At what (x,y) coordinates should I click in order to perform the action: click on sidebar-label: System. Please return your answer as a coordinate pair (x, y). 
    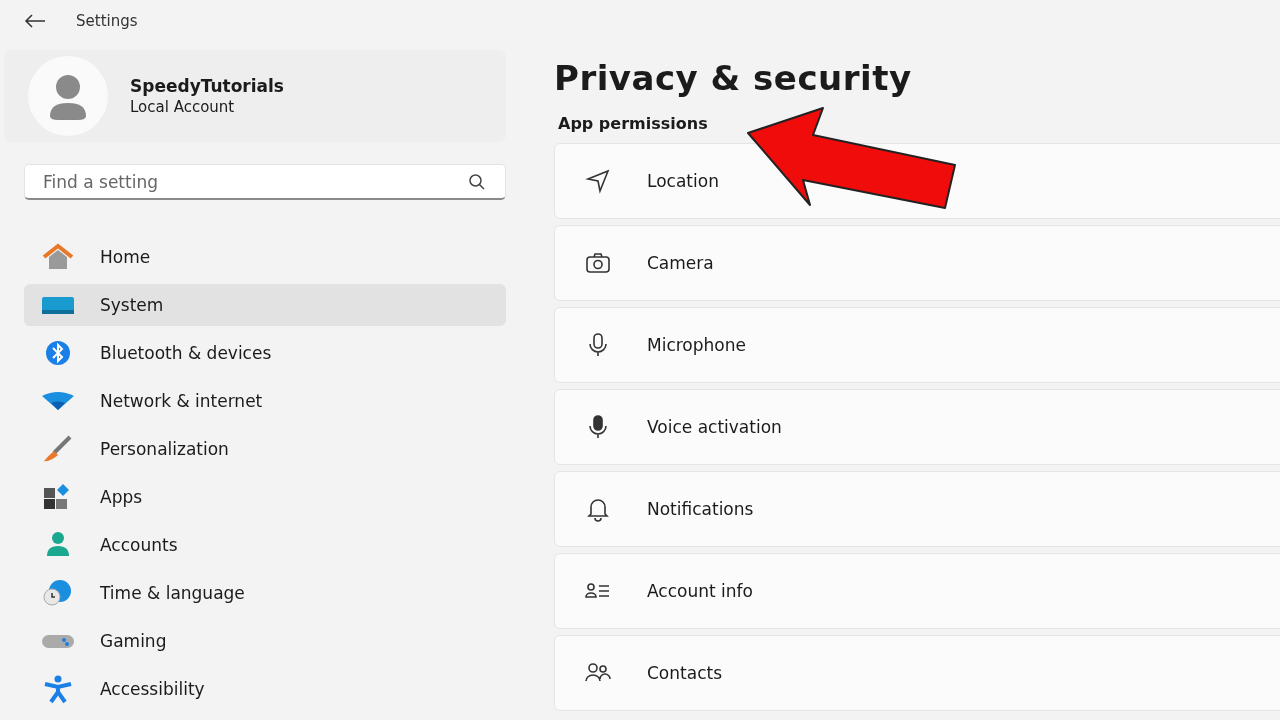
    Looking at the image, I should click on (132, 305).